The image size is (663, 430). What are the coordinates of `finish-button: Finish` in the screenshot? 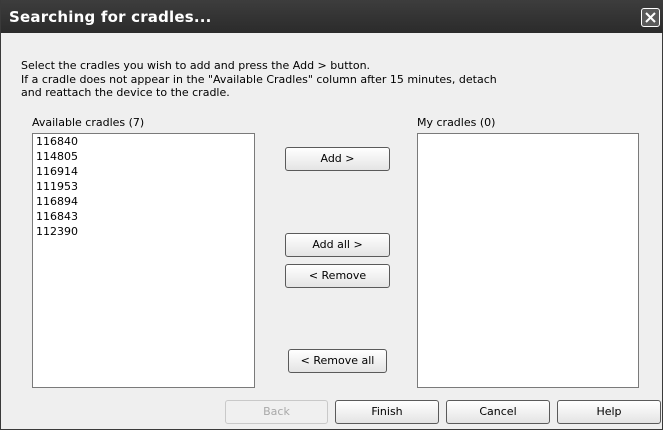 It's located at (387, 412).